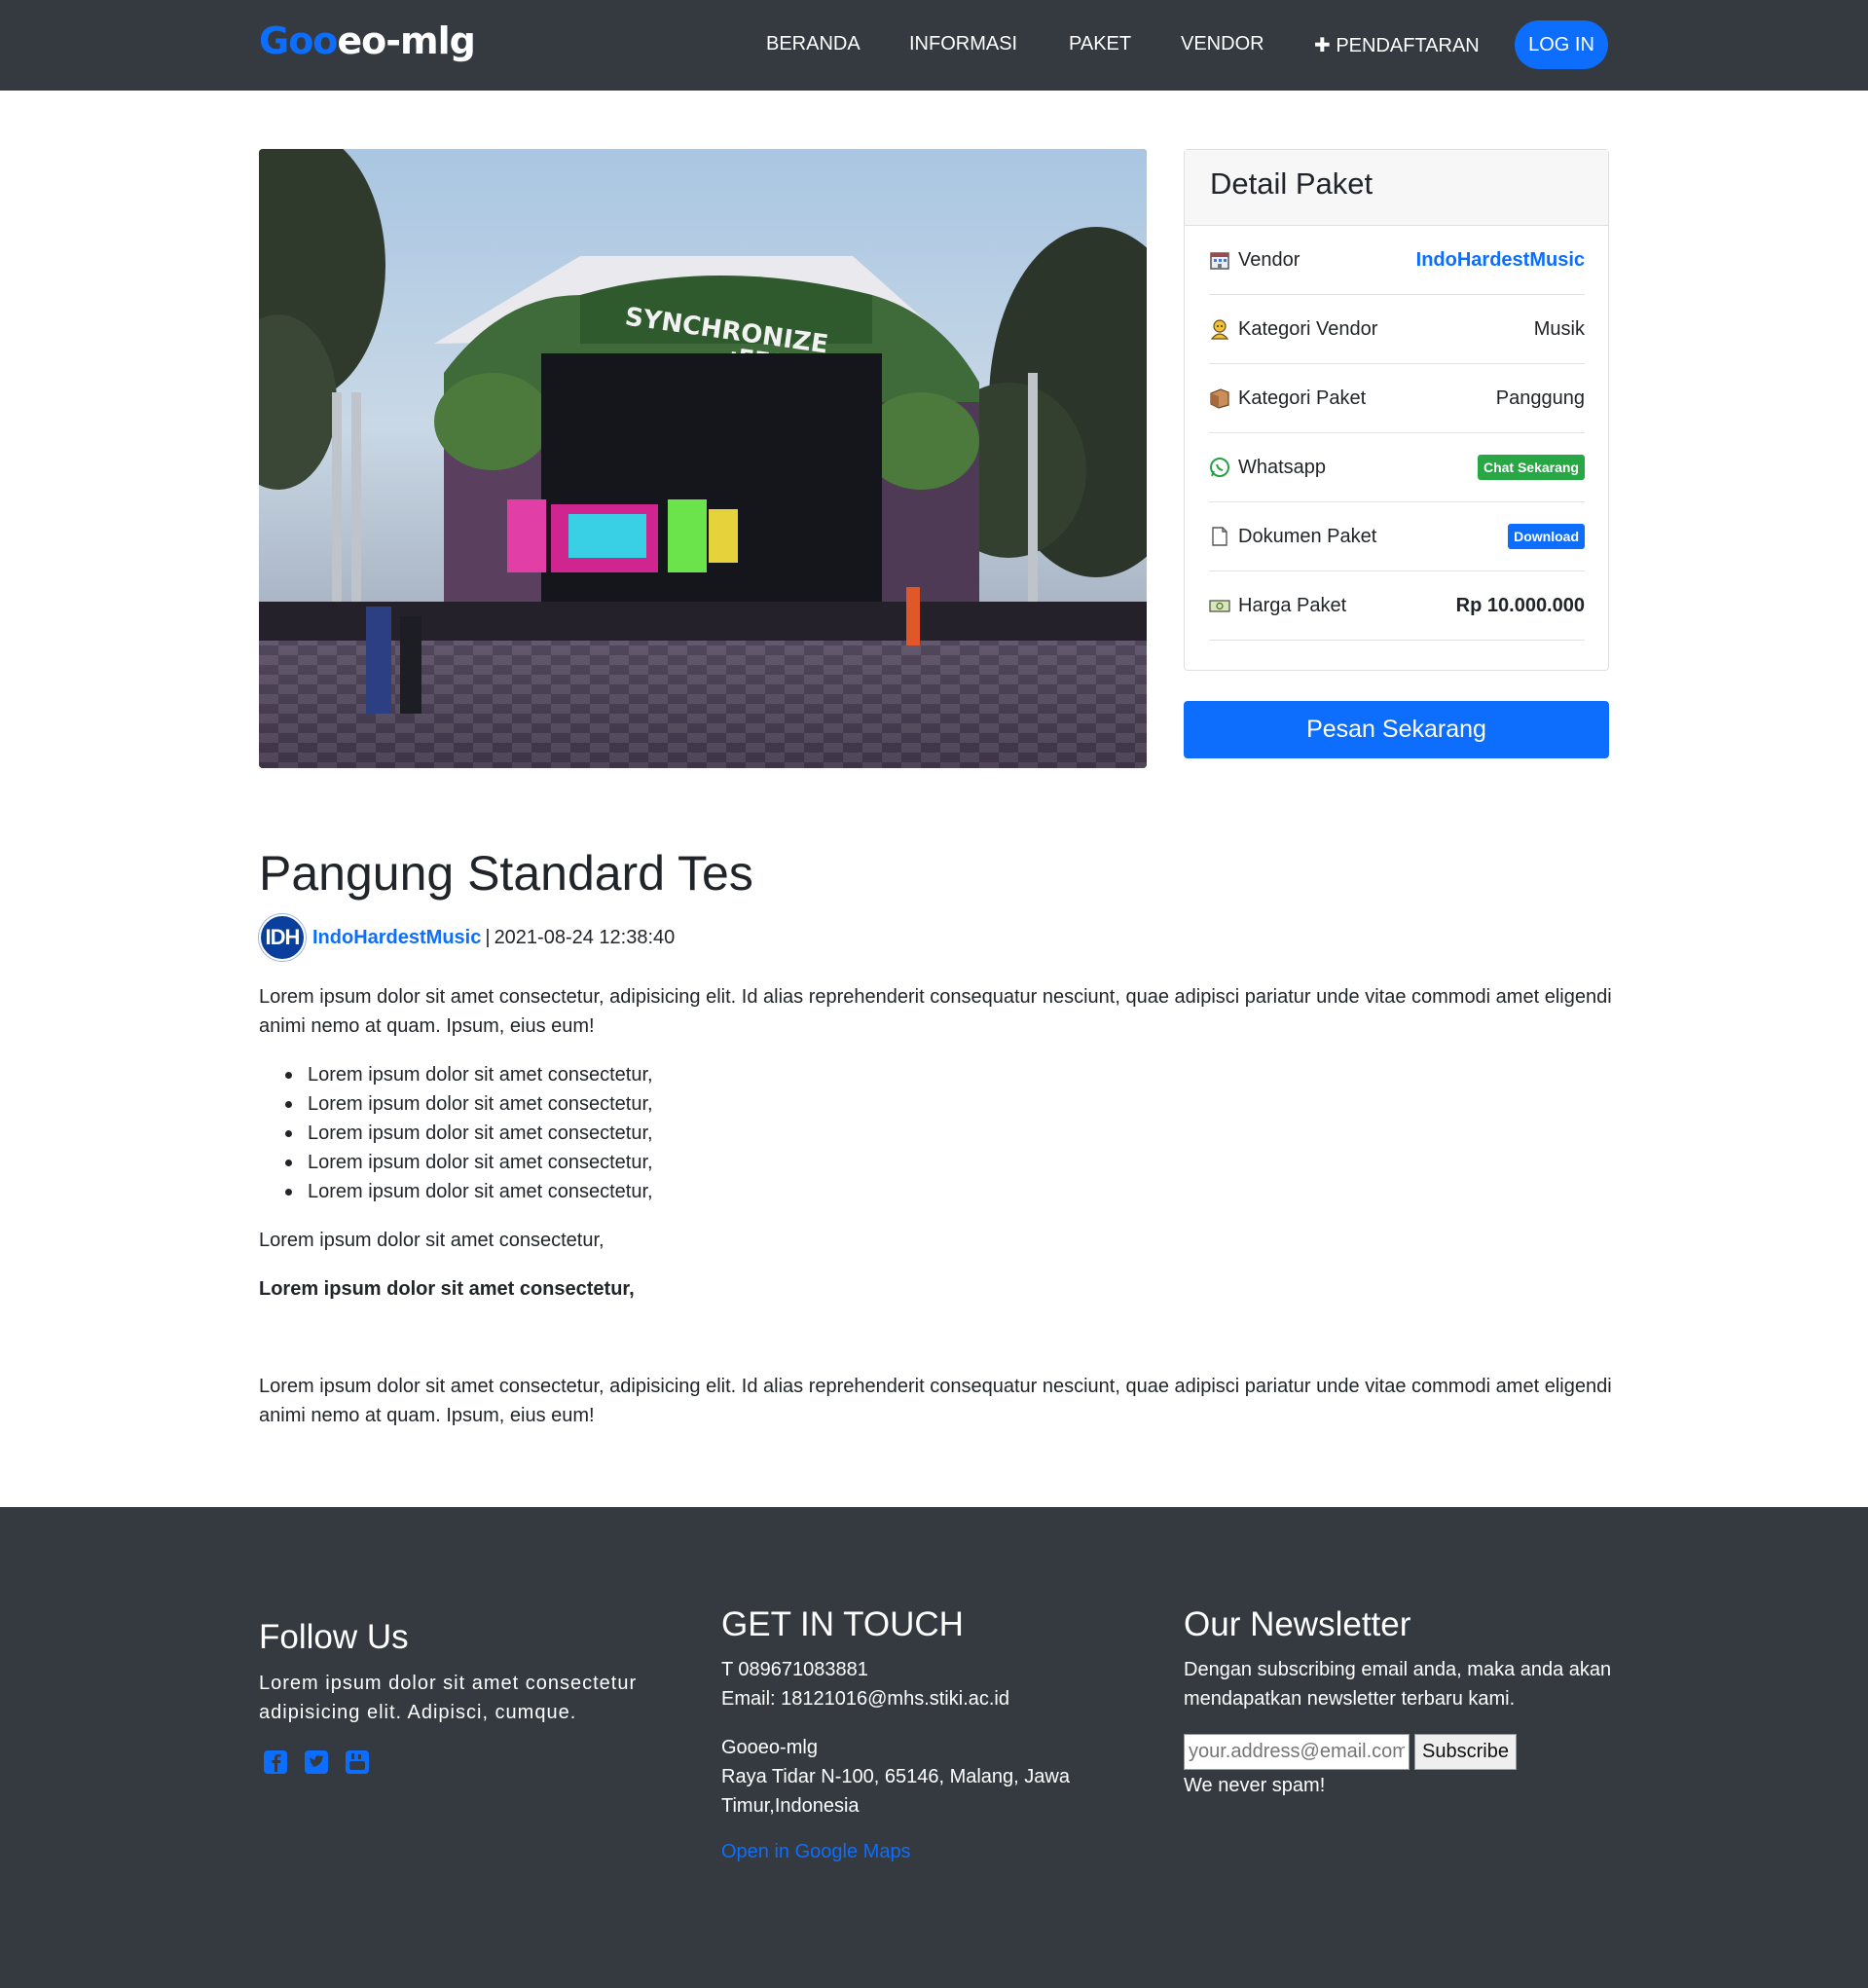 This screenshot has width=1868, height=1988. Describe the element at coordinates (397, 938) in the screenshot. I see `author-link: IndoHardestMusic` at that location.